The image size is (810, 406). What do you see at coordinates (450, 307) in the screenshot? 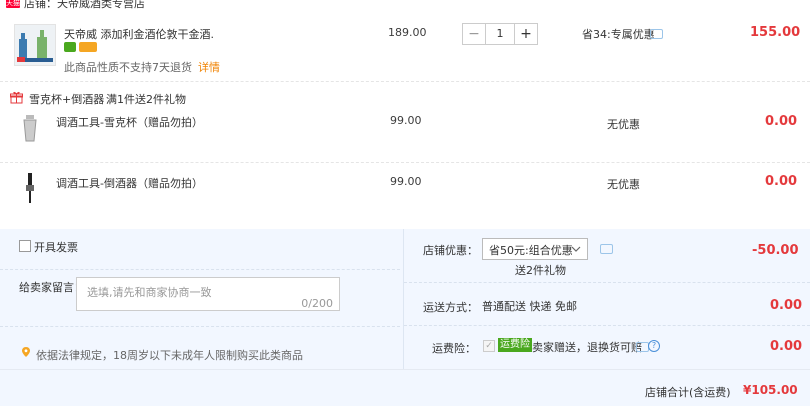
I see `shipping-label: 运送方式：` at bounding box center [450, 307].